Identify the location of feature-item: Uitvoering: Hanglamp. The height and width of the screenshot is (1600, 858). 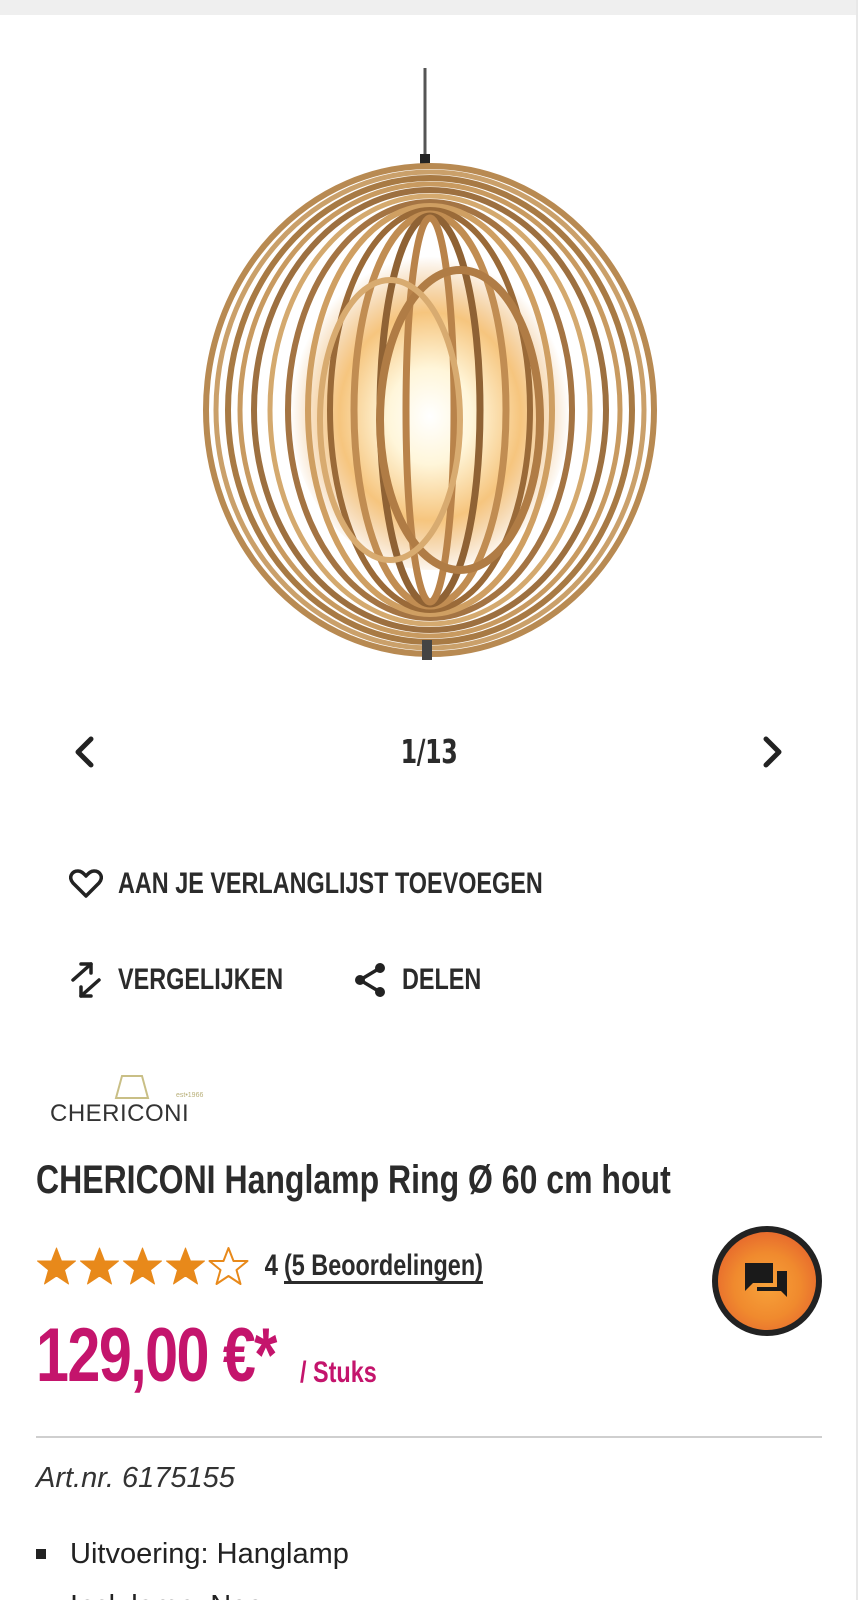
(192, 1554).